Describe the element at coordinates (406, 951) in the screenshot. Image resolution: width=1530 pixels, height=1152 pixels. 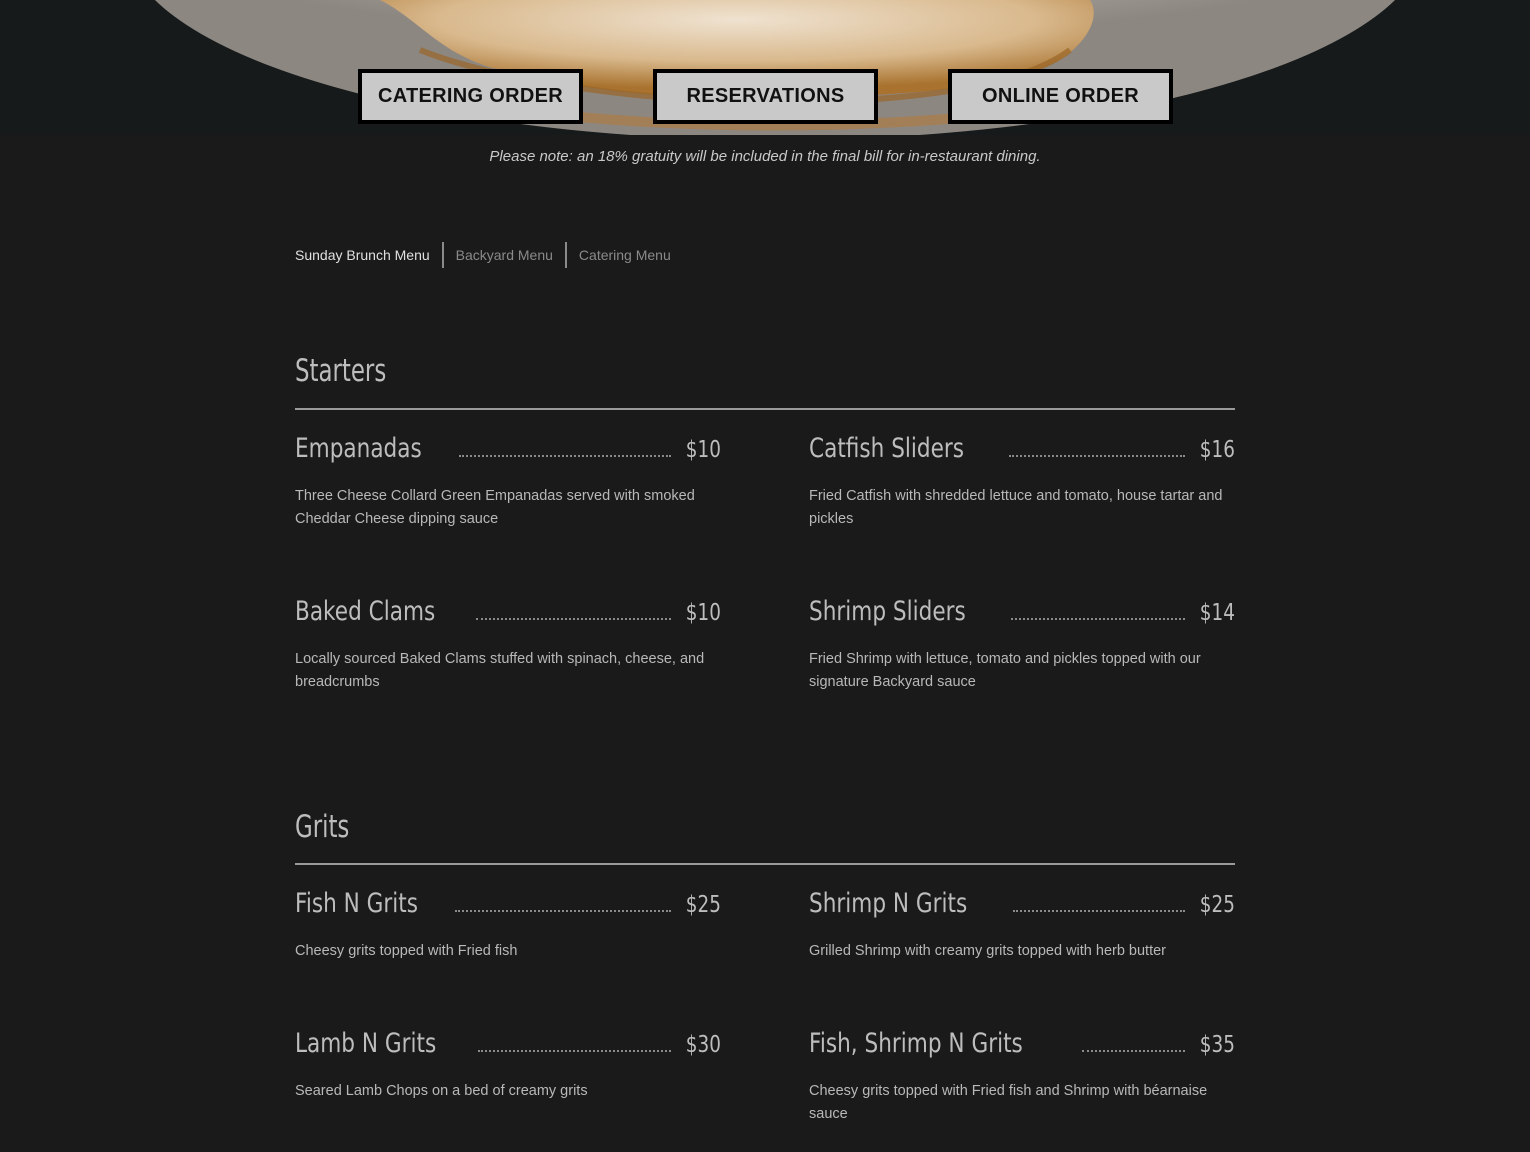
I see `menu-item-description: Cheesy grits topped with Fried fish` at that location.